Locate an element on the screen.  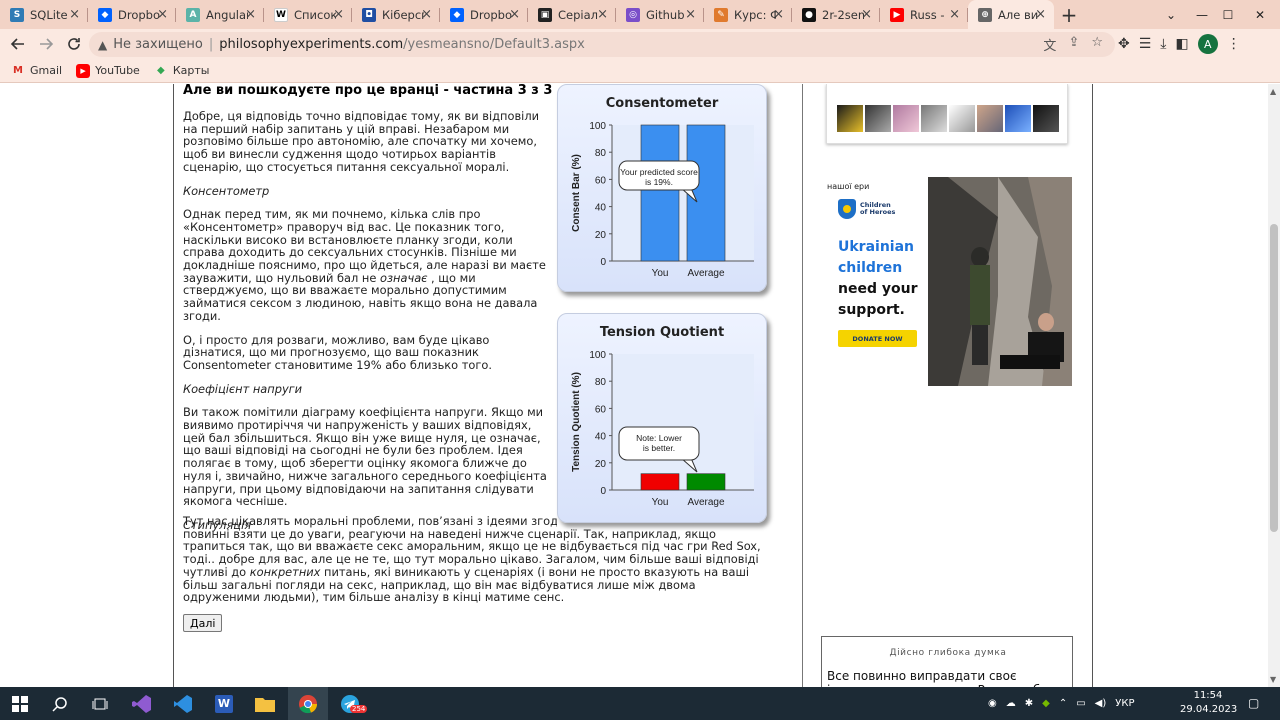
tab-4: W Список × is located at coordinates (308, 14).